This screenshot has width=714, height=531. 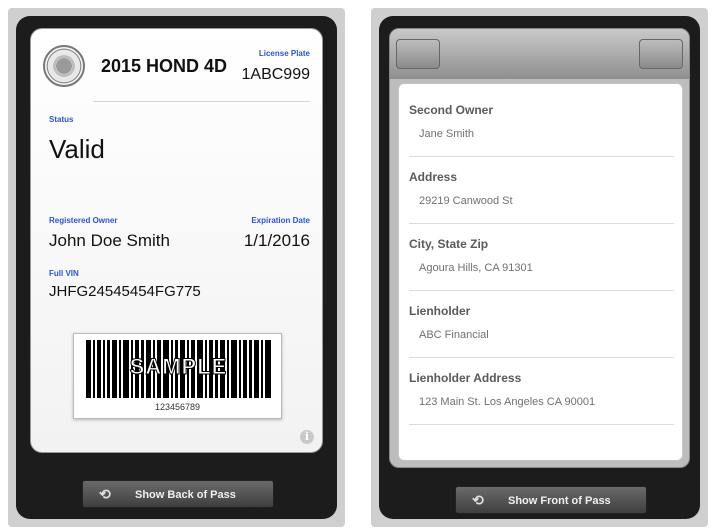 What do you see at coordinates (64, 273) in the screenshot?
I see `vin-label: Full VIN` at bounding box center [64, 273].